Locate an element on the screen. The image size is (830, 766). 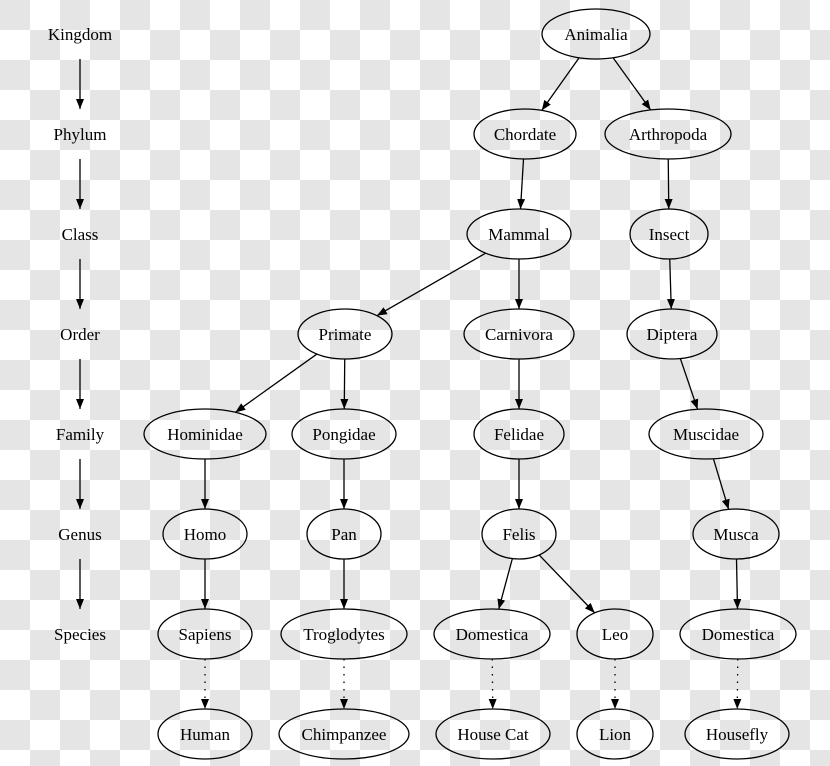
node-label: Muscidae is located at coordinates (706, 434).